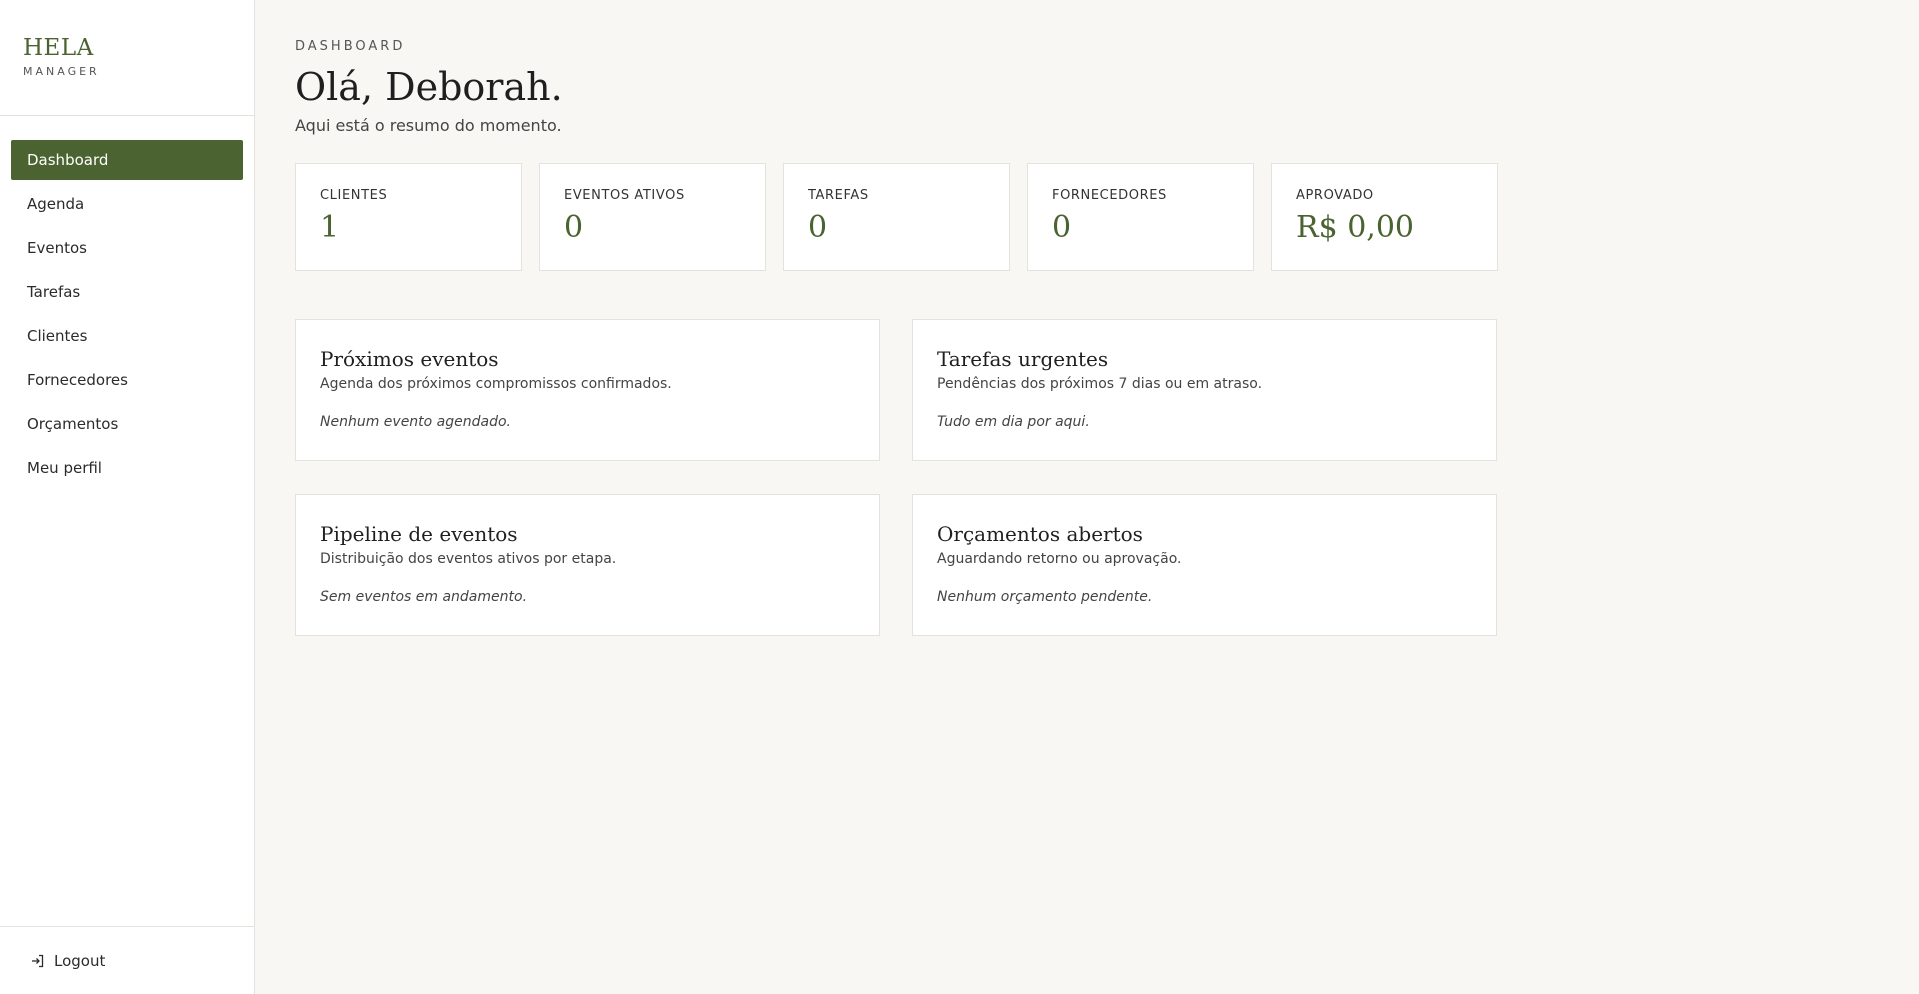 The width and height of the screenshot is (1919, 994). What do you see at coordinates (80, 960) in the screenshot?
I see `logout-label: Logout` at bounding box center [80, 960].